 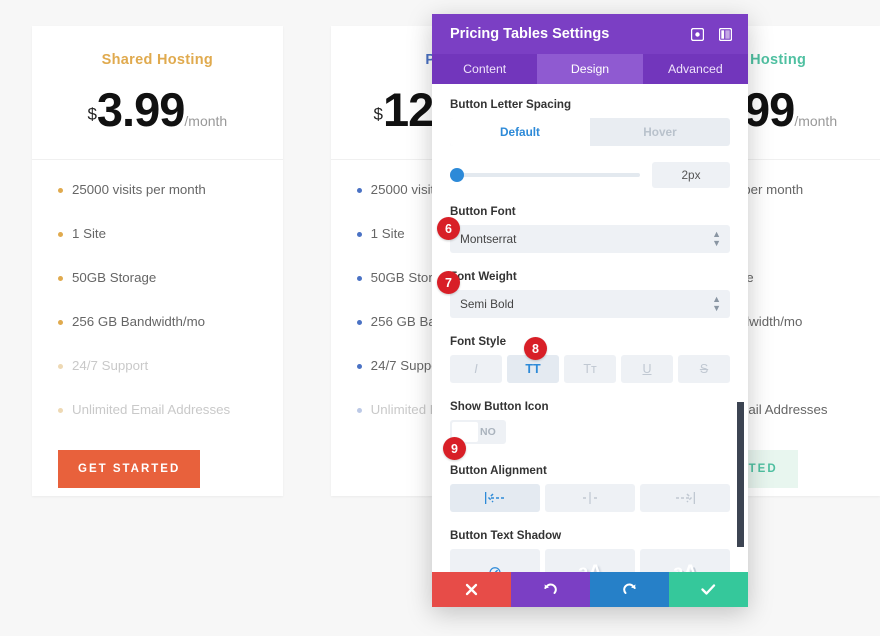 What do you see at coordinates (483, 211) in the screenshot?
I see `button-font-label: Button Font` at bounding box center [483, 211].